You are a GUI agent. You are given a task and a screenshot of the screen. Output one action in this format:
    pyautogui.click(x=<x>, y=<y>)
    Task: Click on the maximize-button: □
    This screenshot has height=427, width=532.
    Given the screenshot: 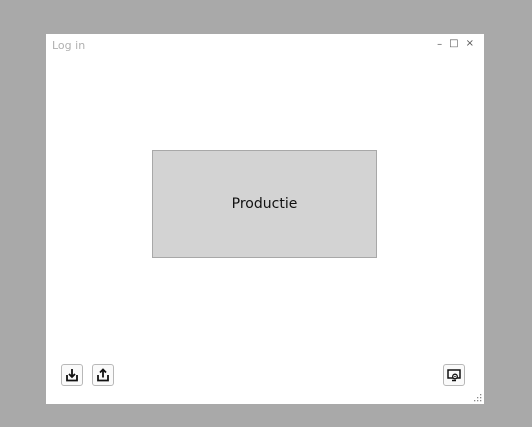 What is the action you would take?
    pyautogui.click(x=453, y=44)
    